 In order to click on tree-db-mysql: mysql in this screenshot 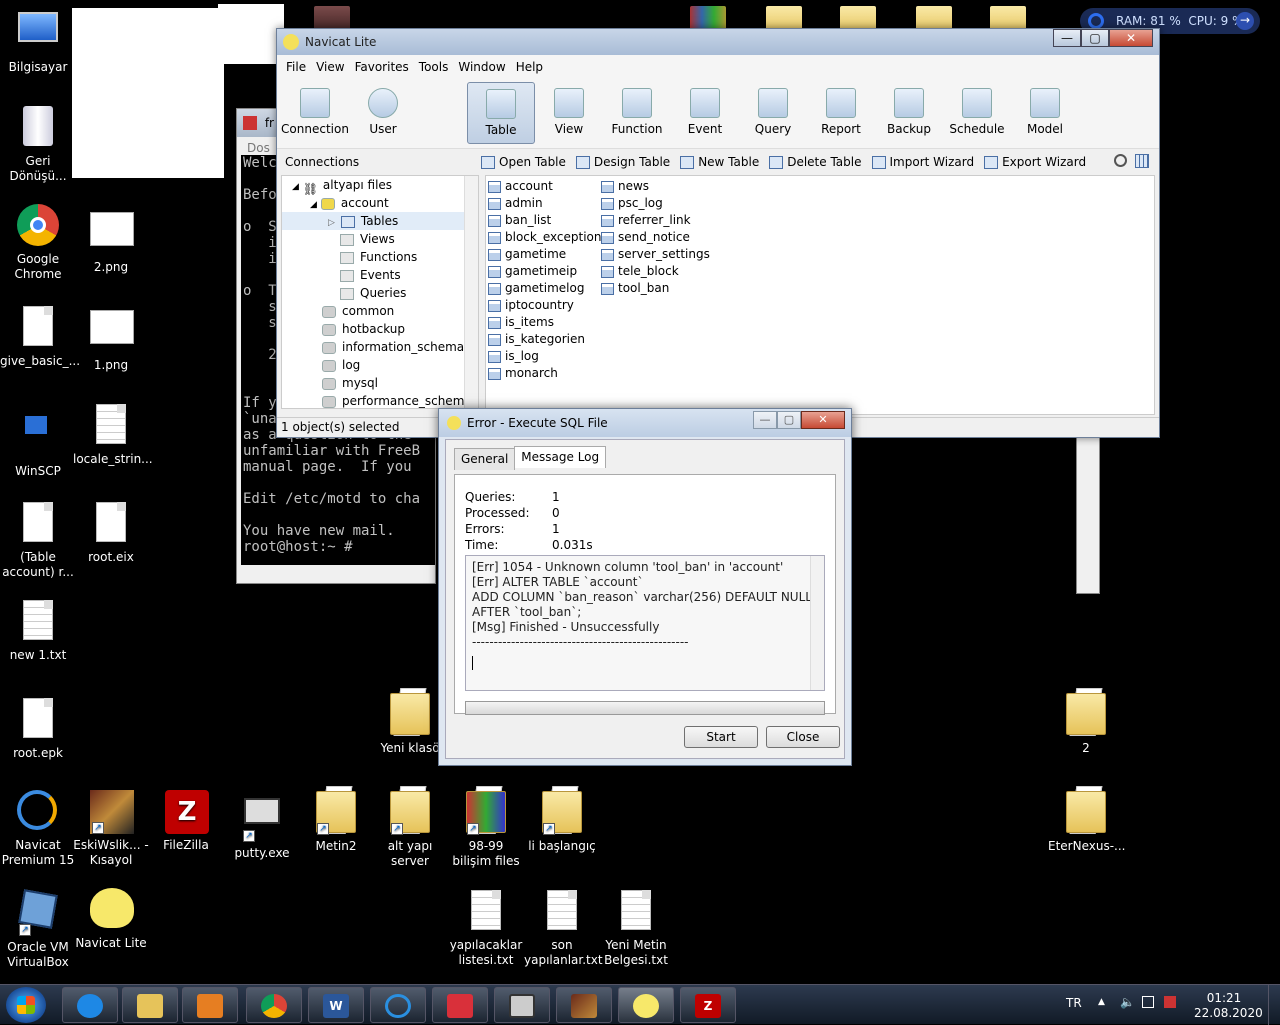, I will do `click(380, 383)`.